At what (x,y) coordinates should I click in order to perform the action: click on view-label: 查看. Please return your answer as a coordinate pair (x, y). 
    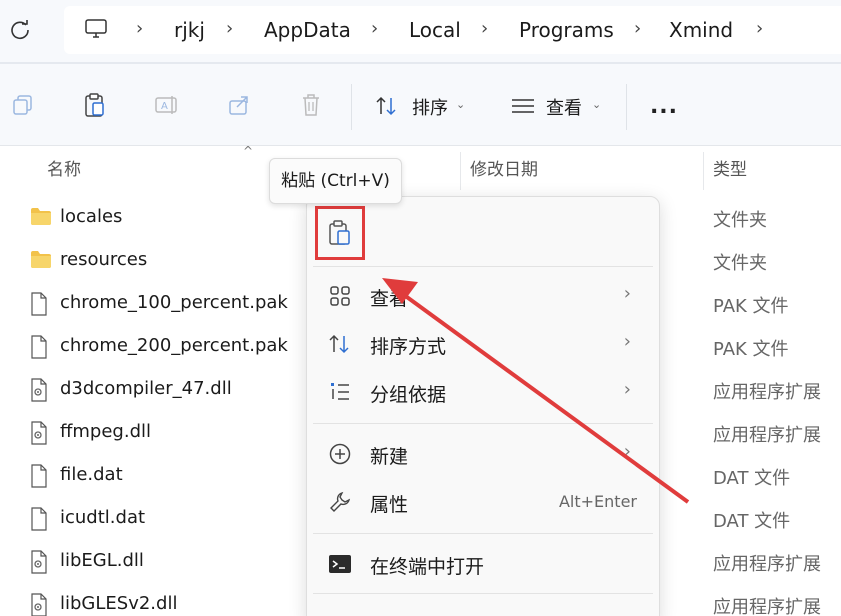
    Looking at the image, I should click on (564, 108).